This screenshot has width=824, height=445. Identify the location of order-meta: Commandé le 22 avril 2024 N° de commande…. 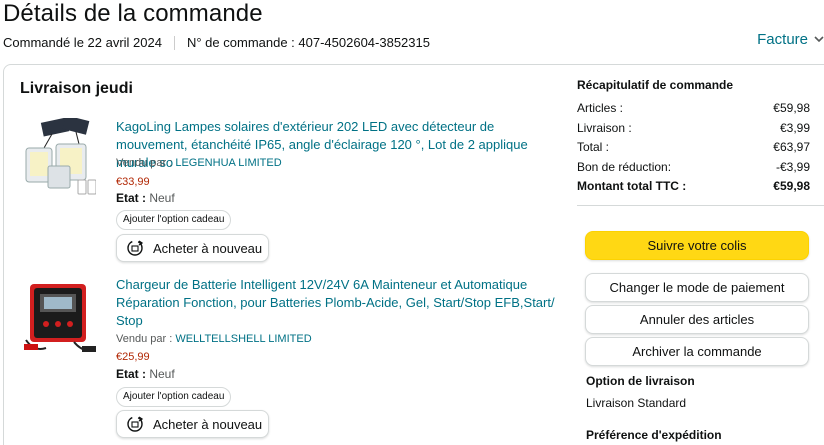
(216, 42).